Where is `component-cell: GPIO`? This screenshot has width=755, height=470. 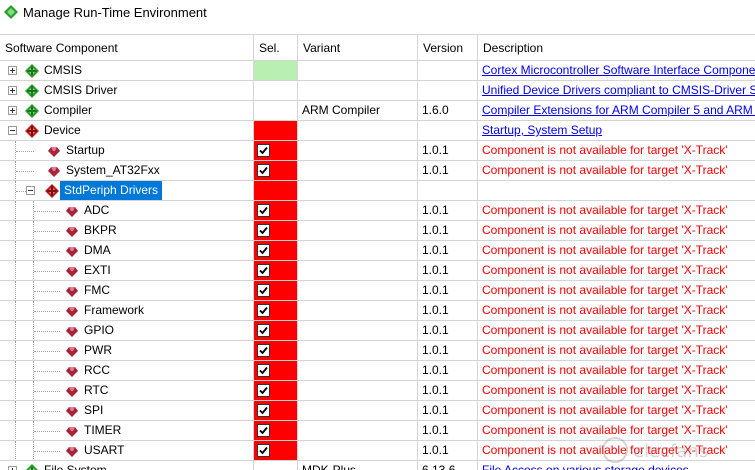
component-cell: GPIO is located at coordinates (127, 331).